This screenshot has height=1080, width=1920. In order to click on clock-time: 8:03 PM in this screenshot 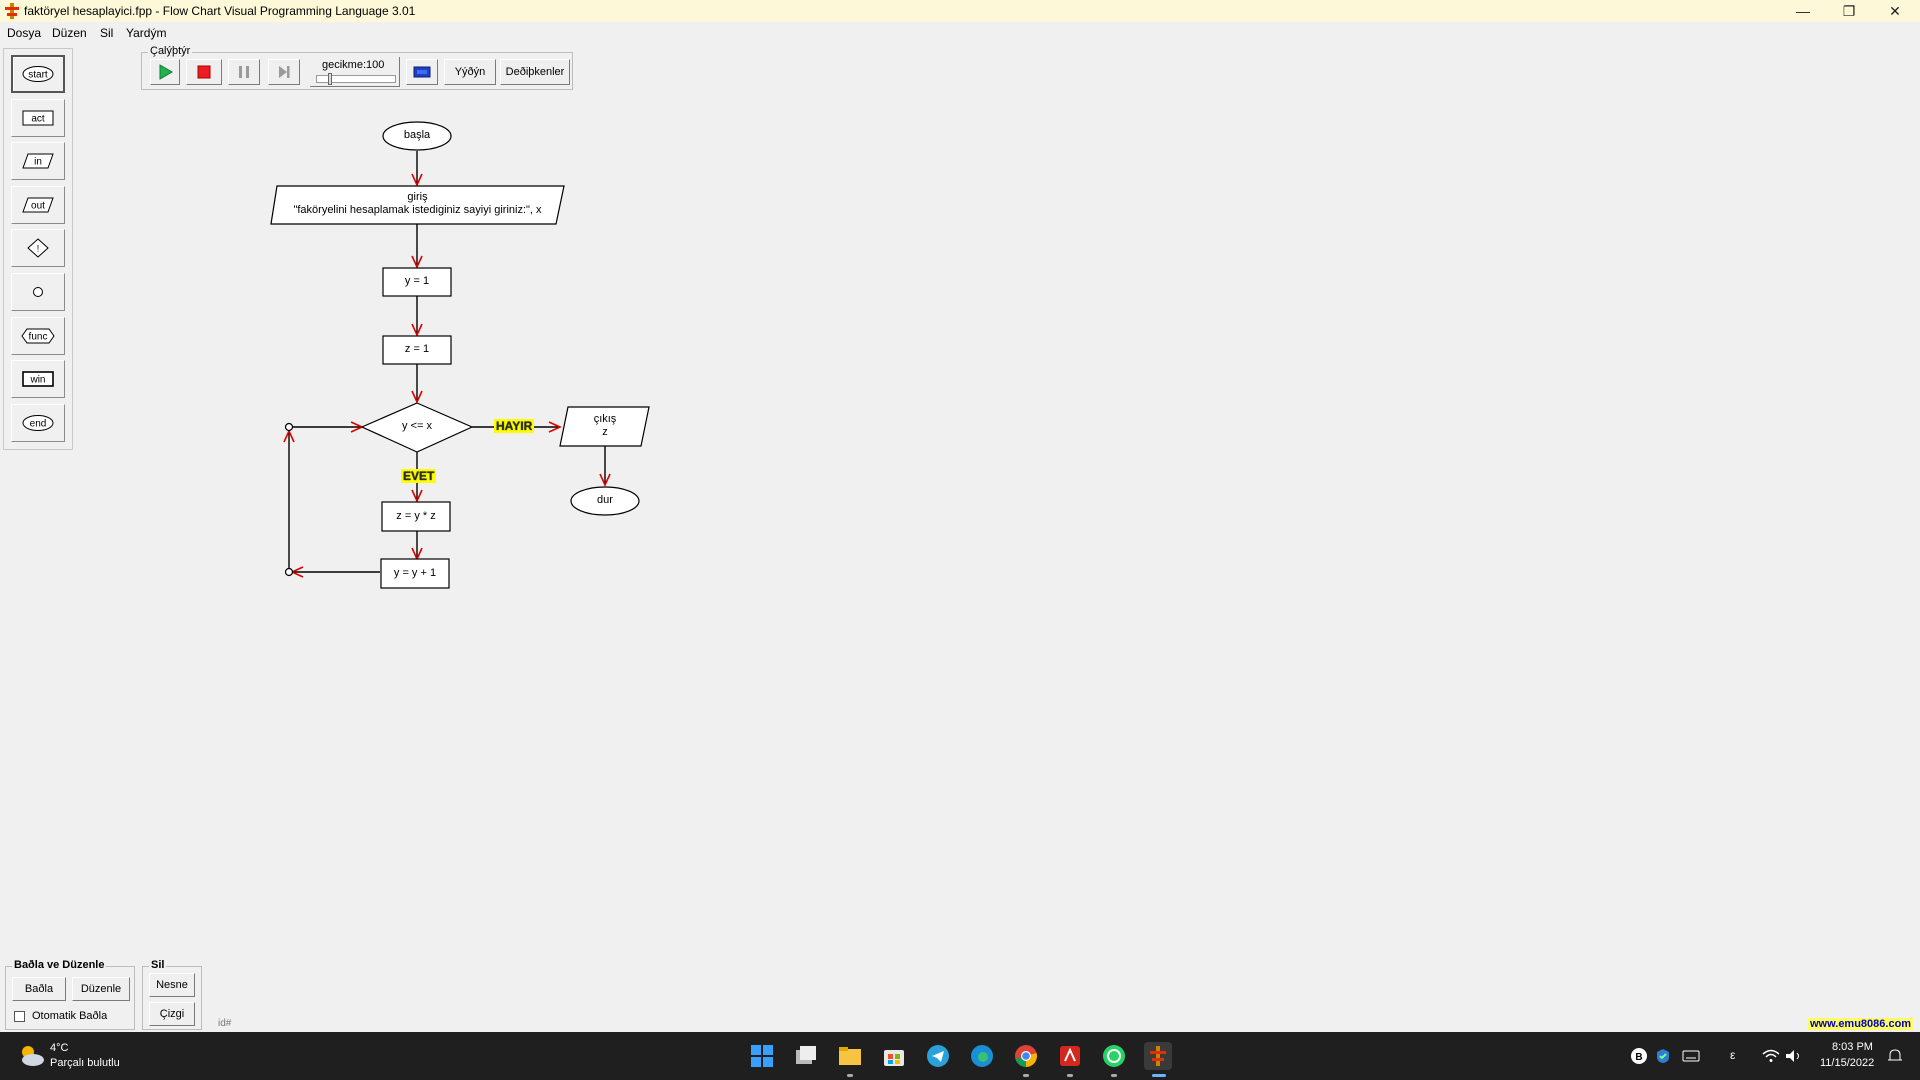, I will do `click(1852, 1047)`.